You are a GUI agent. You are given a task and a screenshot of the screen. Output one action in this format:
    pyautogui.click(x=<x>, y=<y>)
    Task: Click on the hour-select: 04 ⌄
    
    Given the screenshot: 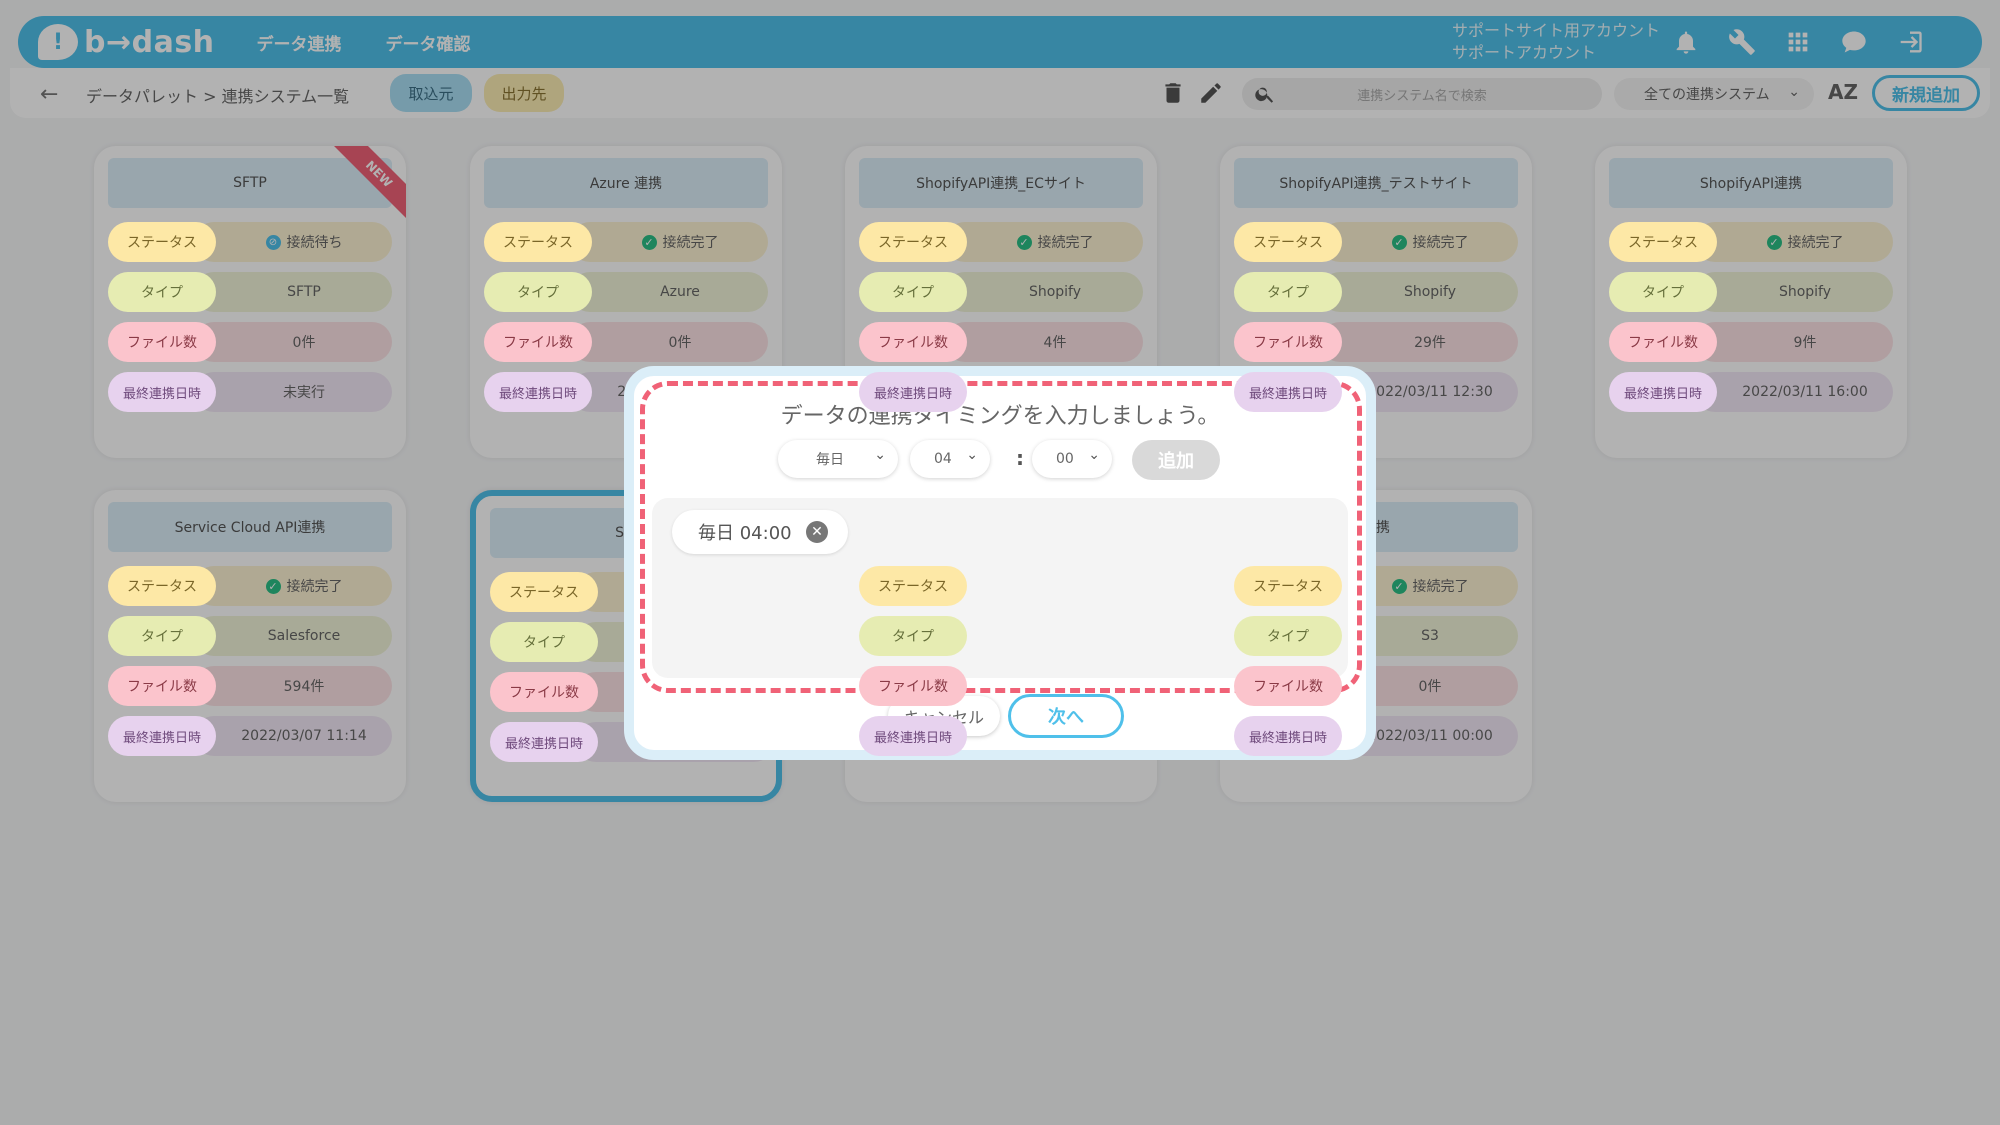 What is the action you would take?
    pyautogui.click(x=950, y=459)
    